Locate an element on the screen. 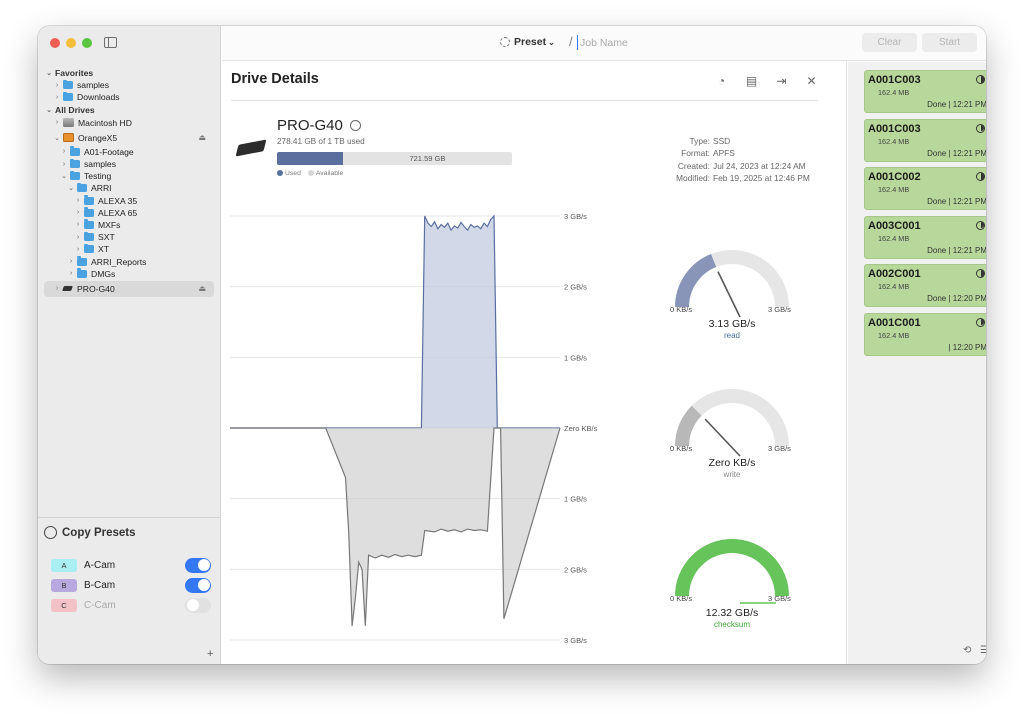  tree-item-mxfs: › MXFs is located at coordinates (129, 225).